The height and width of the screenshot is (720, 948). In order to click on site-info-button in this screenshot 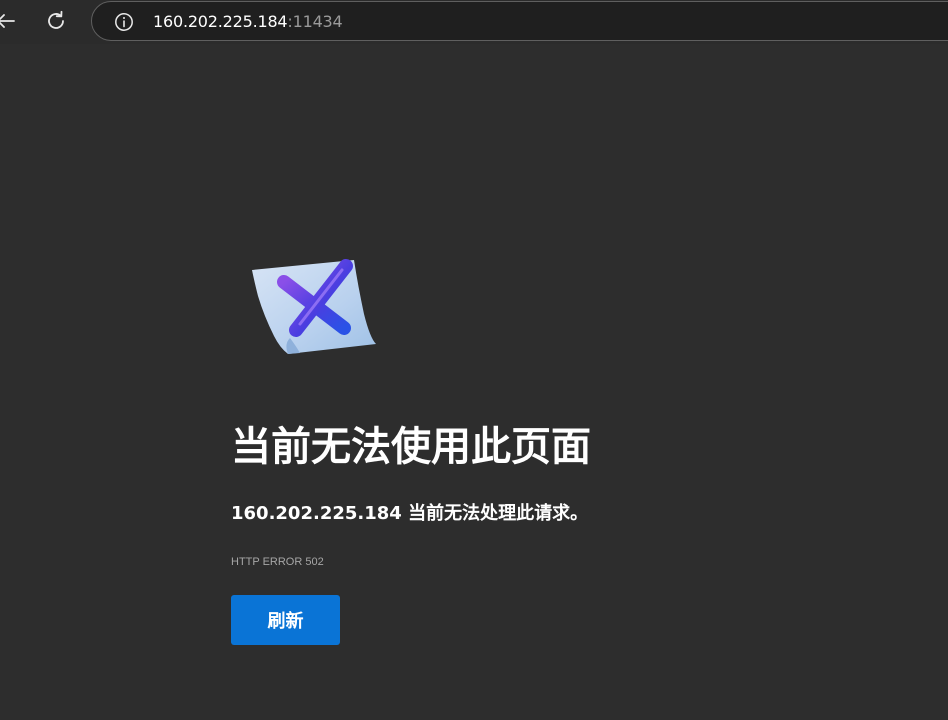, I will do `click(124, 22)`.